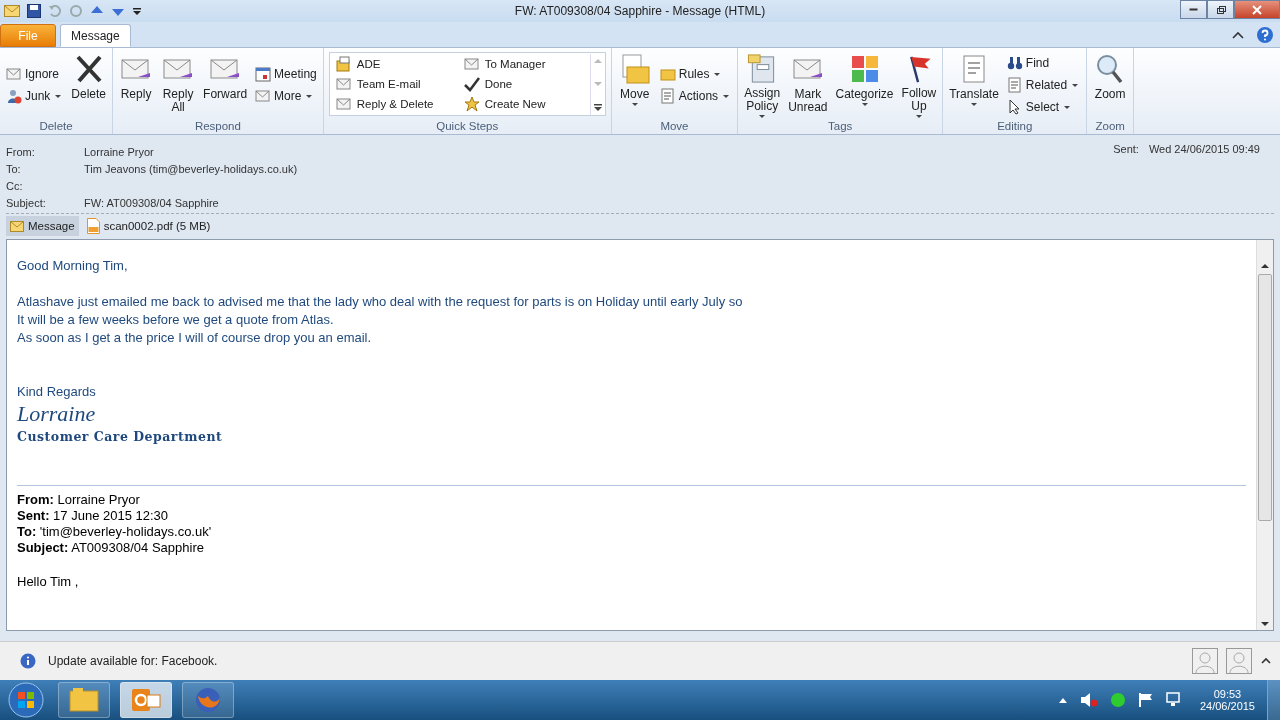 Image resolution: width=1280 pixels, height=720 pixels. What do you see at coordinates (26, 202) in the screenshot?
I see `field-label: Subject:` at bounding box center [26, 202].